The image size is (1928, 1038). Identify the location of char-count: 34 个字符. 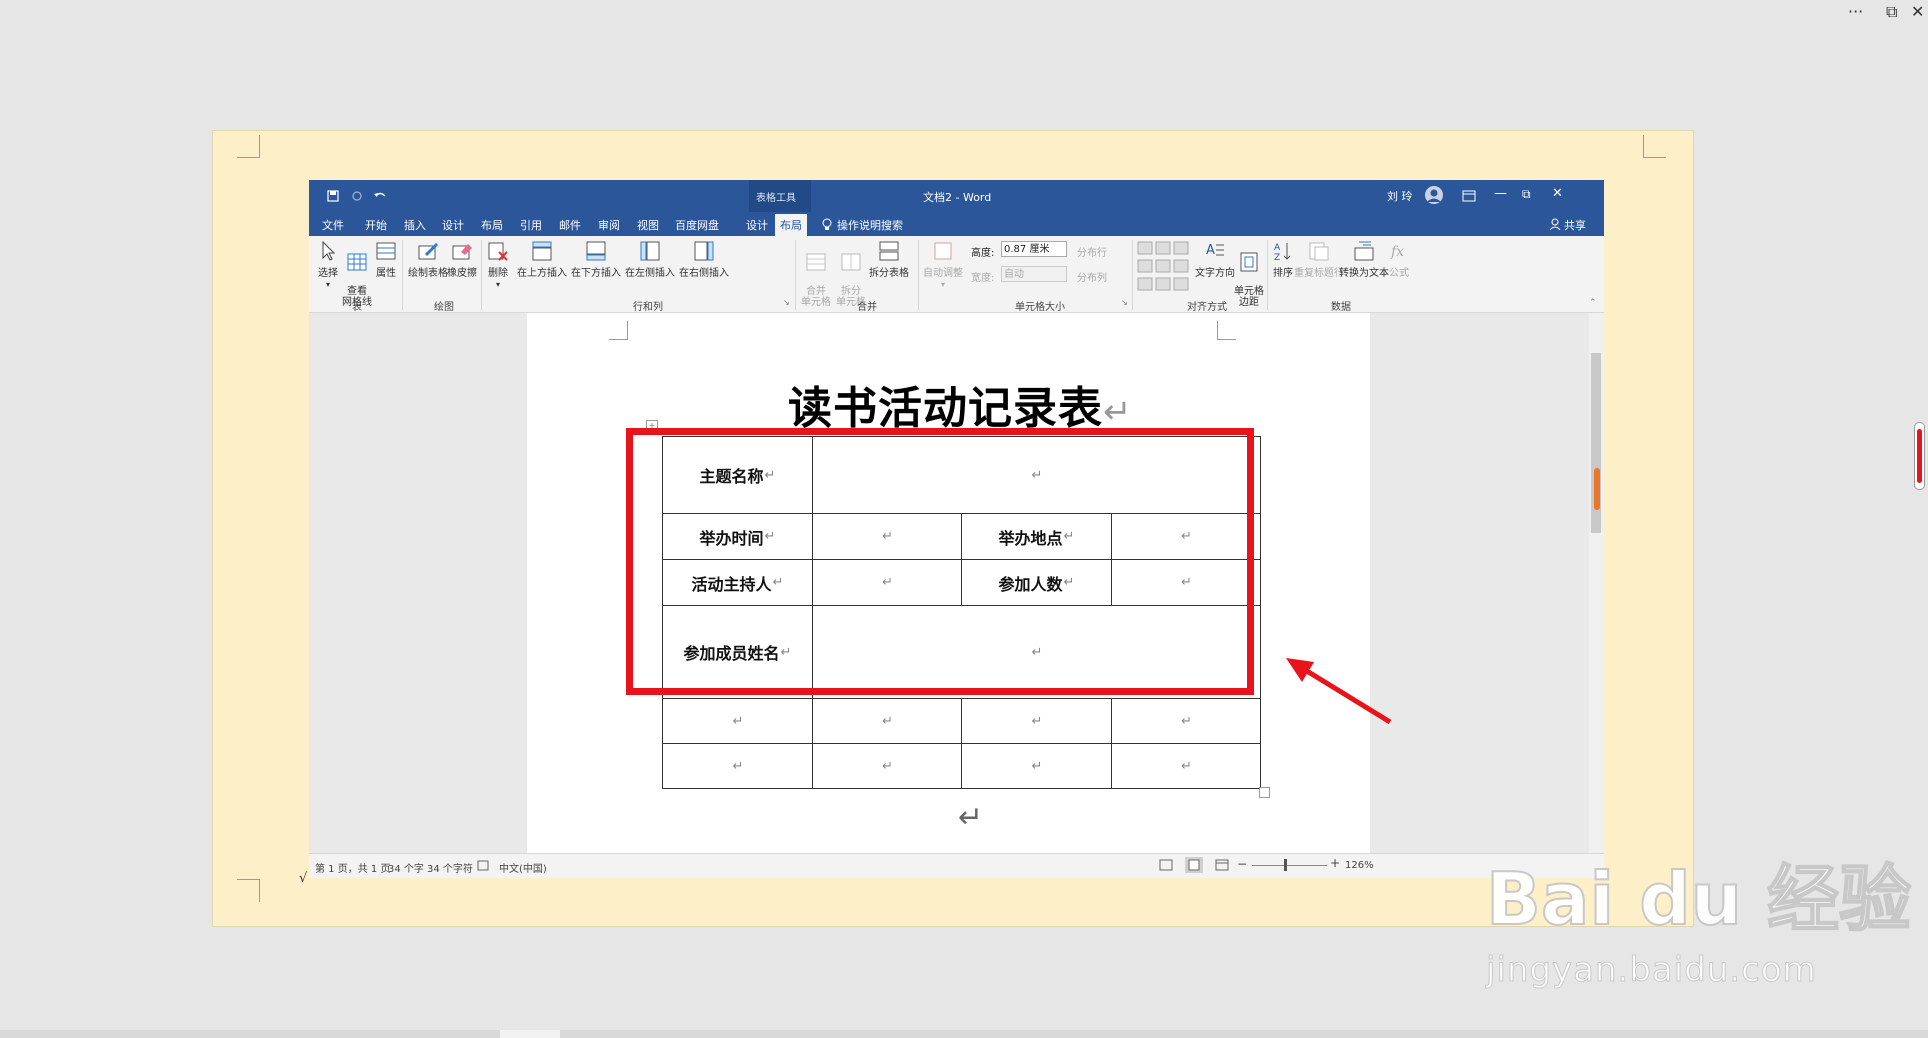
(450, 867).